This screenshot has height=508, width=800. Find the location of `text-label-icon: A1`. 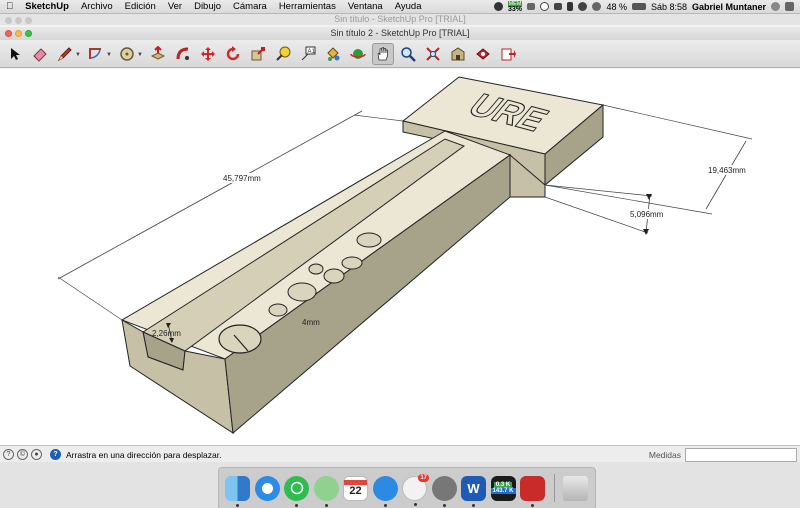

text-label-icon: A1 is located at coordinates (308, 53).